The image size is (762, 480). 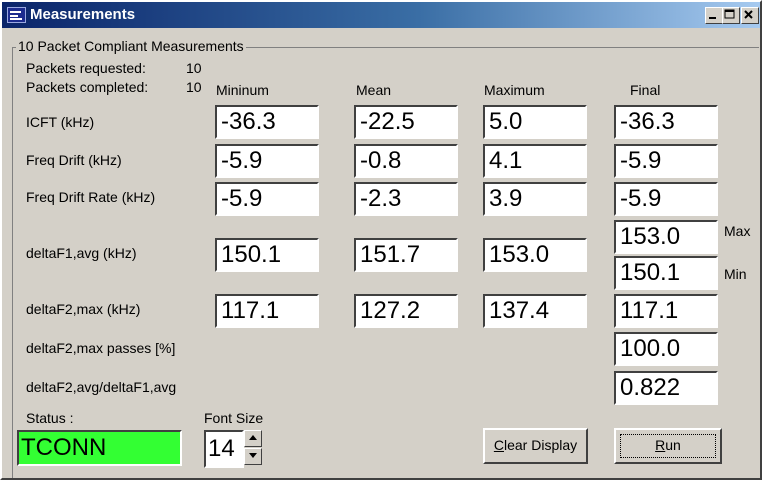 I want to click on freq-drift-rate-max-field: 3.9, so click(x=535, y=199).